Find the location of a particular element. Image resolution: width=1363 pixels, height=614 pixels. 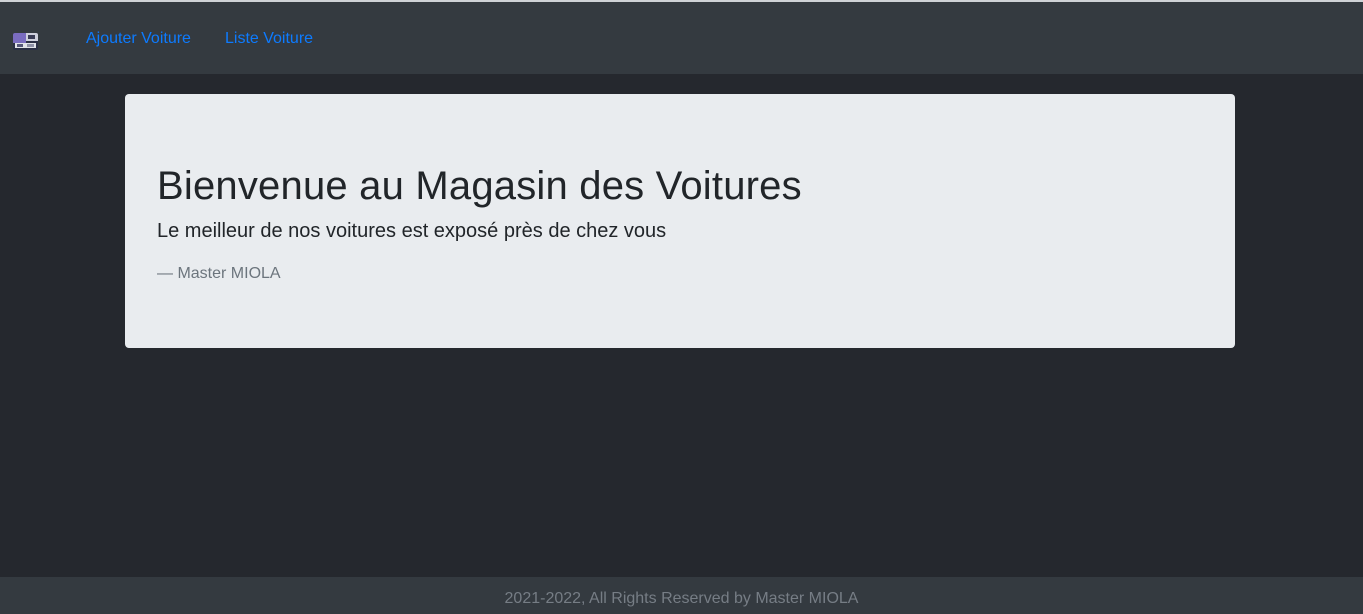

navbar: Ajouter Voiture Liste Voiture is located at coordinates (681, 38).